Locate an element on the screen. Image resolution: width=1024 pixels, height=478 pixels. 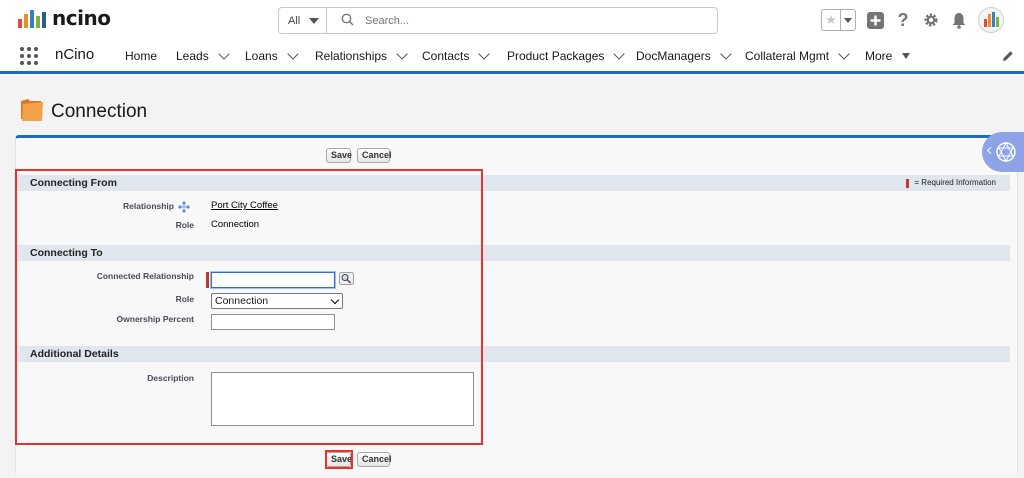
nav-item-label: Product Packages is located at coordinates (556, 56).